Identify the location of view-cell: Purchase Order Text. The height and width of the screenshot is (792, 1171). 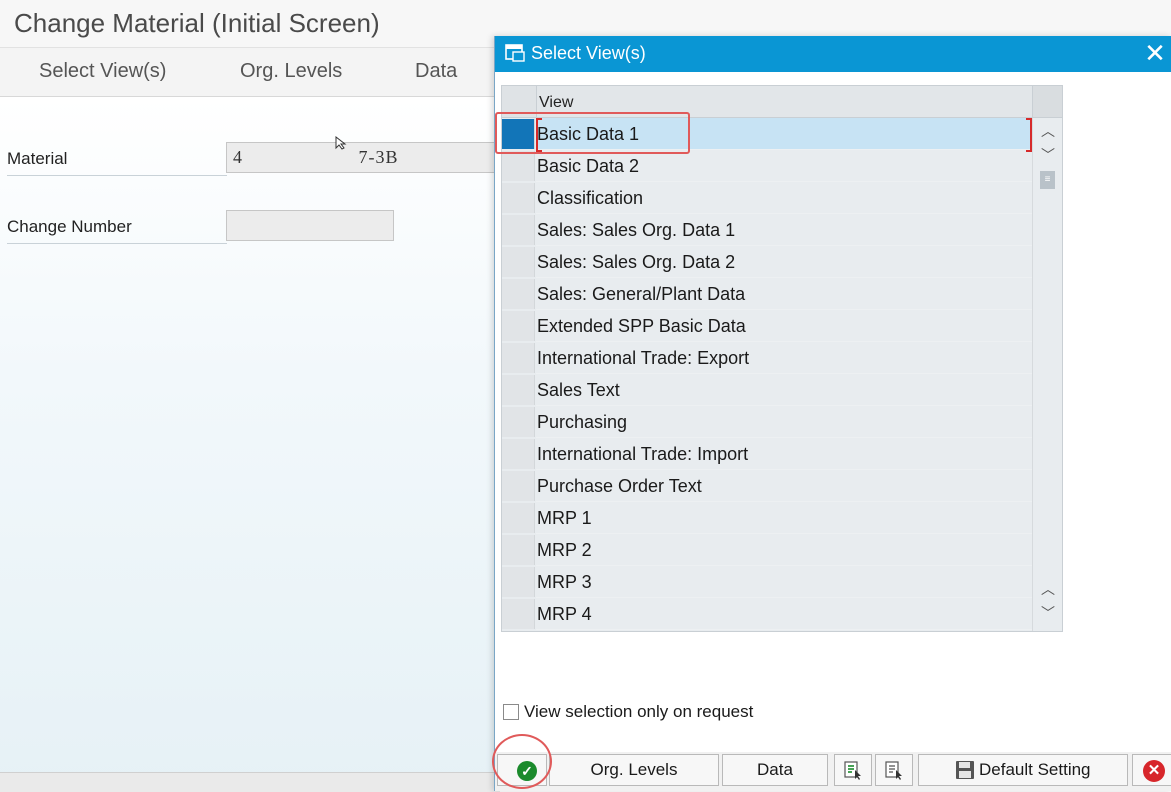
(784, 486).